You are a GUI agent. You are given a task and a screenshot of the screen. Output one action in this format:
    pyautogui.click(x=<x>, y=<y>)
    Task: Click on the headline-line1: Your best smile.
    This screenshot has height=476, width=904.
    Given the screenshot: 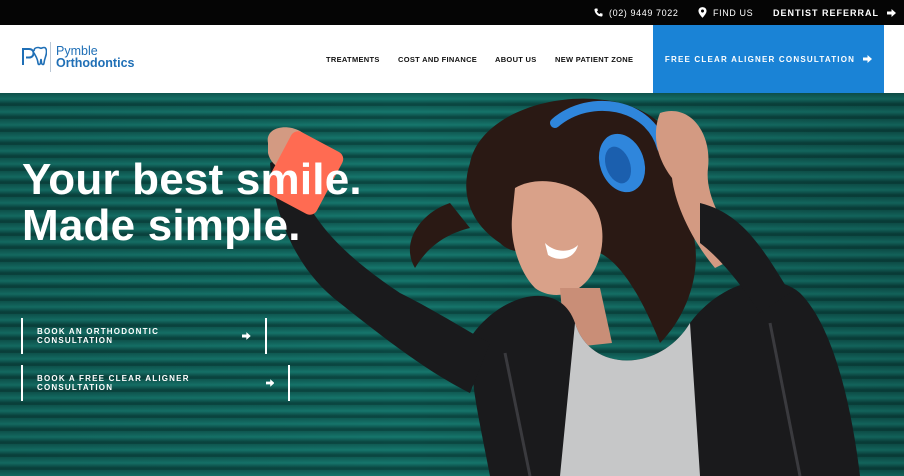 What is the action you would take?
    pyautogui.click(x=192, y=179)
    